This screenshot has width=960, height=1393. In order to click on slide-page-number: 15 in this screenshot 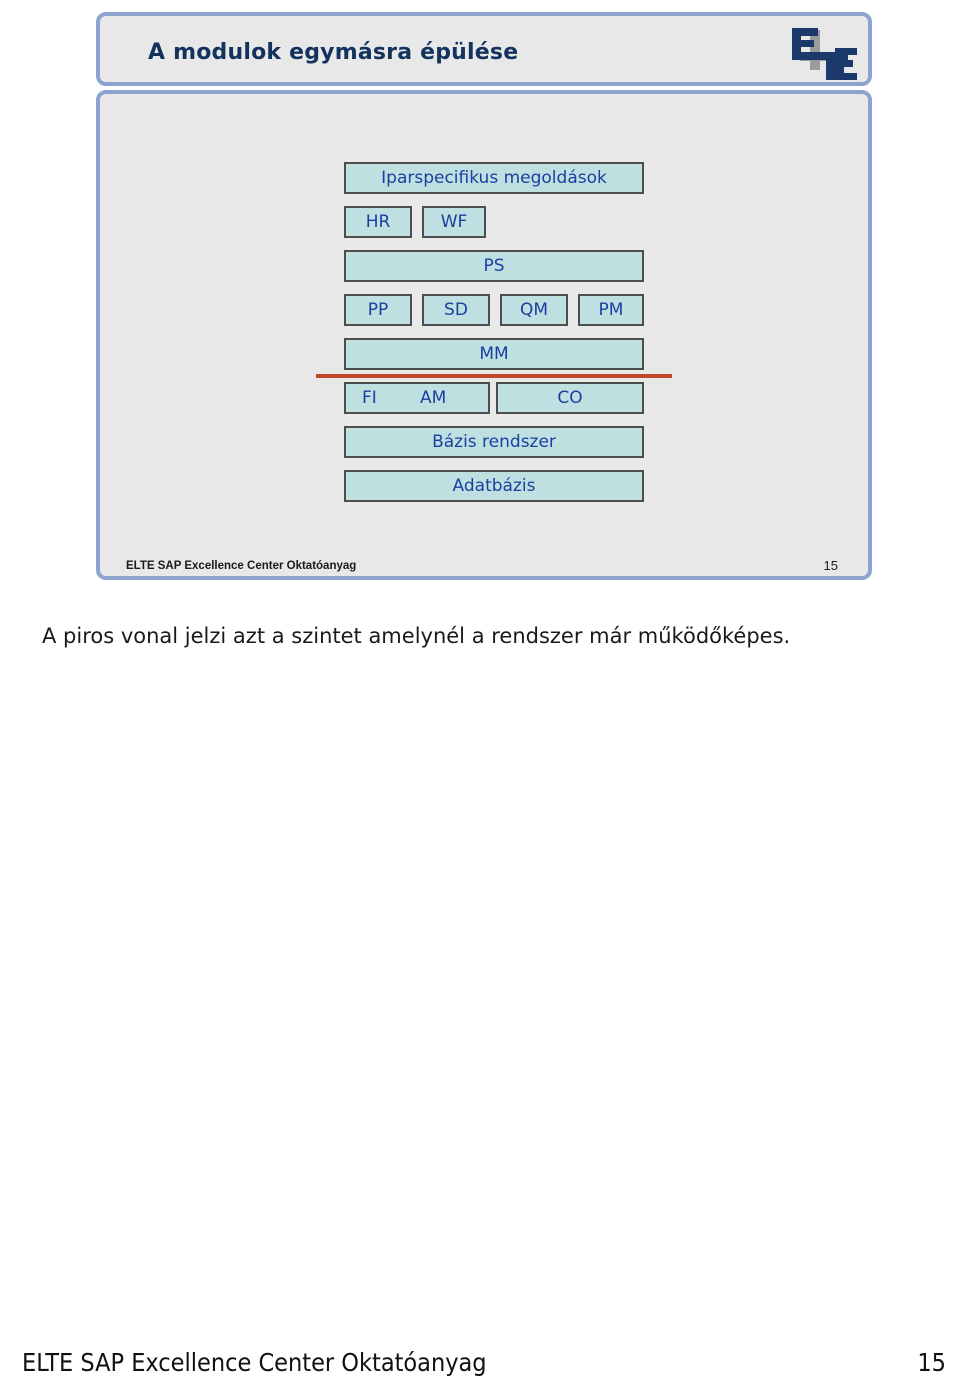, I will do `click(830, 565)`.